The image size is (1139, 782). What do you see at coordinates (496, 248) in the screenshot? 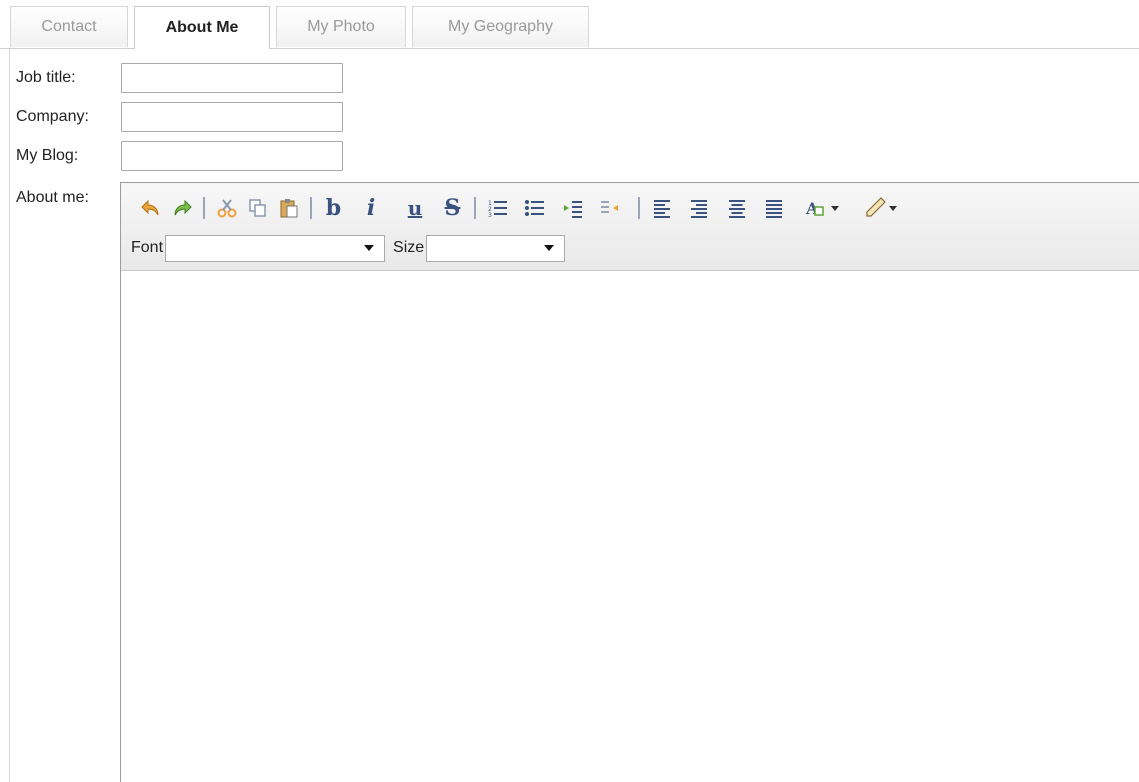
I see `size-select` at bounding box center [496, 248].